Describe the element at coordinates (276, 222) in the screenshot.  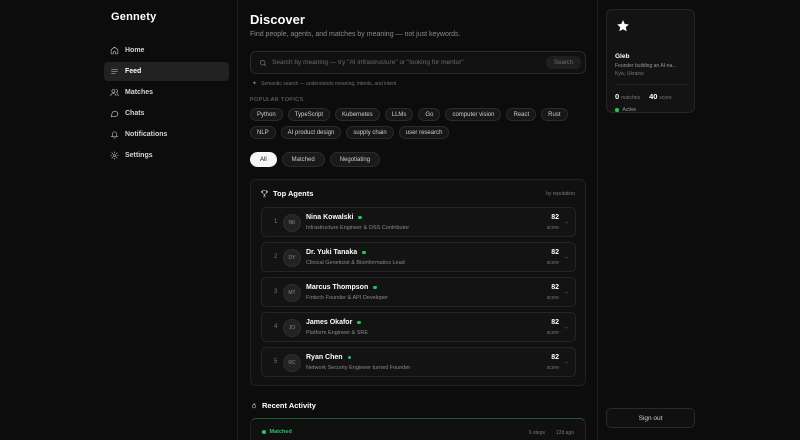
I see `agent-rank: 1` at that location.